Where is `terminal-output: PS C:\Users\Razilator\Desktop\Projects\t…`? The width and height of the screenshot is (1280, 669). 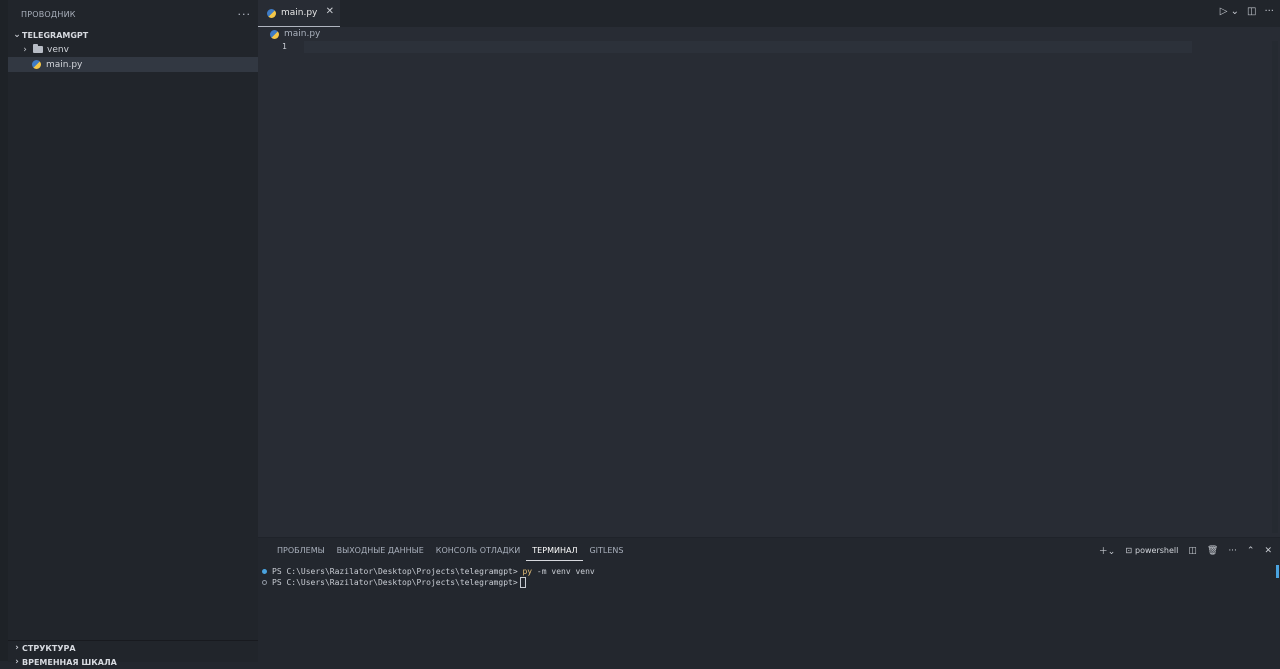
terminal-output: PS C:\Users\Razilator\Desktop\Projects\t… is located at coordinates (428, 577).